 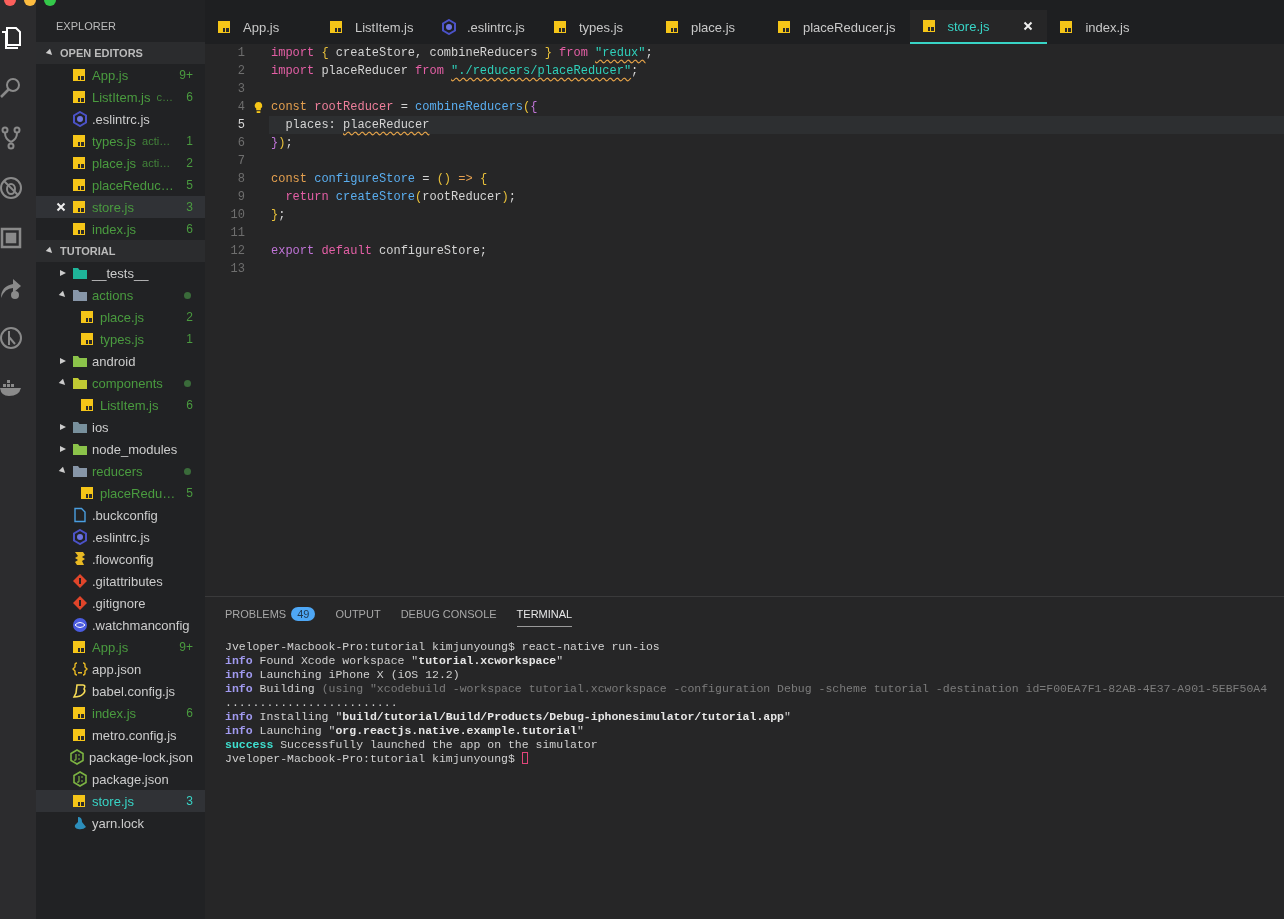 I want to click on tree-item: babel.config.js, so click(x=120, y=691).